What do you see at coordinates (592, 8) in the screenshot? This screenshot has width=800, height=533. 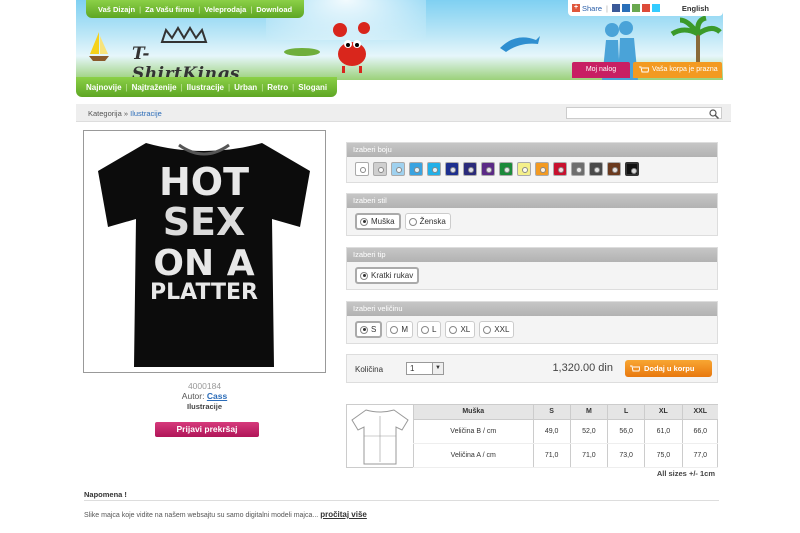 I see `share-link: Share` at bounding box center [592, 8].